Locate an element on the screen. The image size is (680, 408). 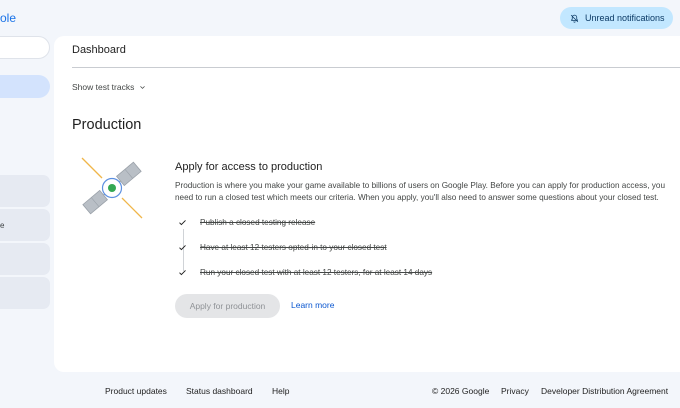
unread-notifications-label: Unread notifications is located at coordinates (625, 18).